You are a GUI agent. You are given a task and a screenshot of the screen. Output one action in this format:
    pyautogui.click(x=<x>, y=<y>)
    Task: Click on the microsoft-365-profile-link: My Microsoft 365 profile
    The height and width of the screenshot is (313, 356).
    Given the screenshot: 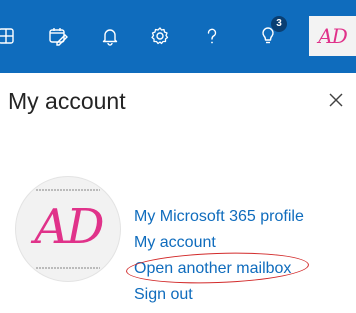 What is the action you would take?
    pyautogui.click(x=219, y=217)
    